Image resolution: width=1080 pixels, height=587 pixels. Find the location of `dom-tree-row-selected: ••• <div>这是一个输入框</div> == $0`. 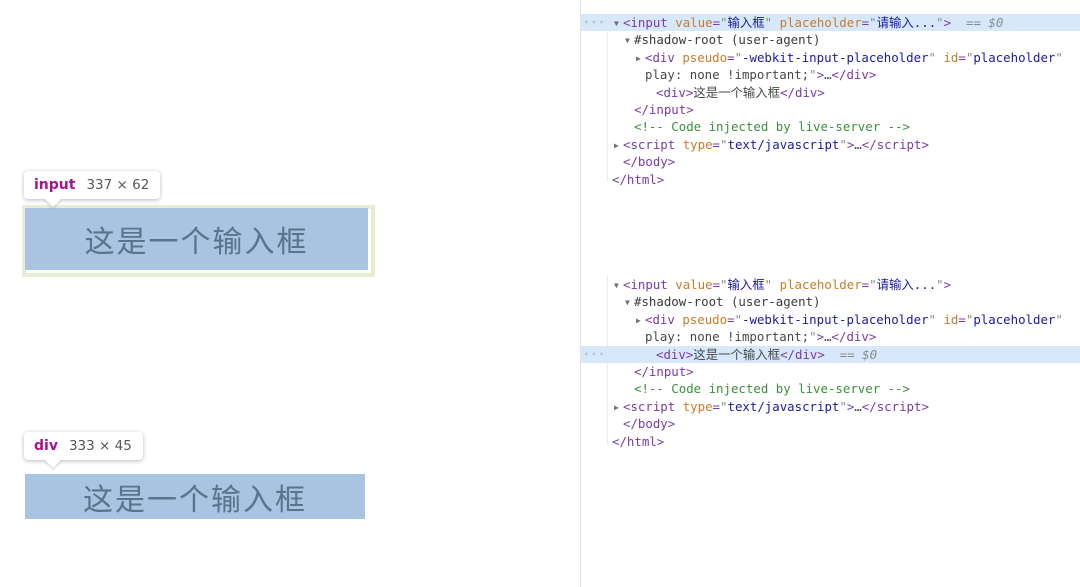

dom-tree-row-selected: ••• <div>这是一个输入框</div> == $0 is located at coordinates (830, 354).